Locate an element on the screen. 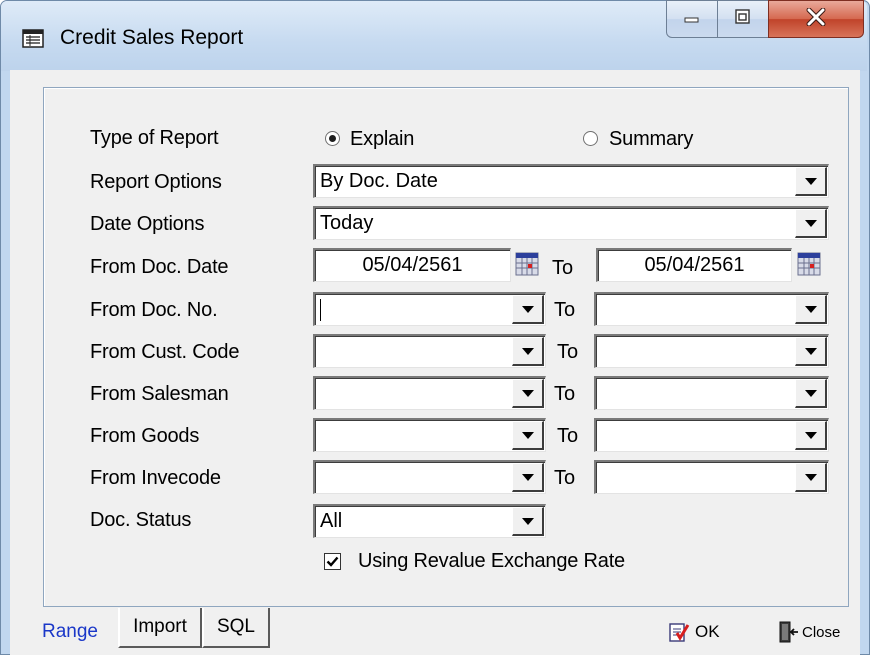 This screenshot has width=876, height=655. to-invecode-dropdown-button is located at coordinates (811, 477).